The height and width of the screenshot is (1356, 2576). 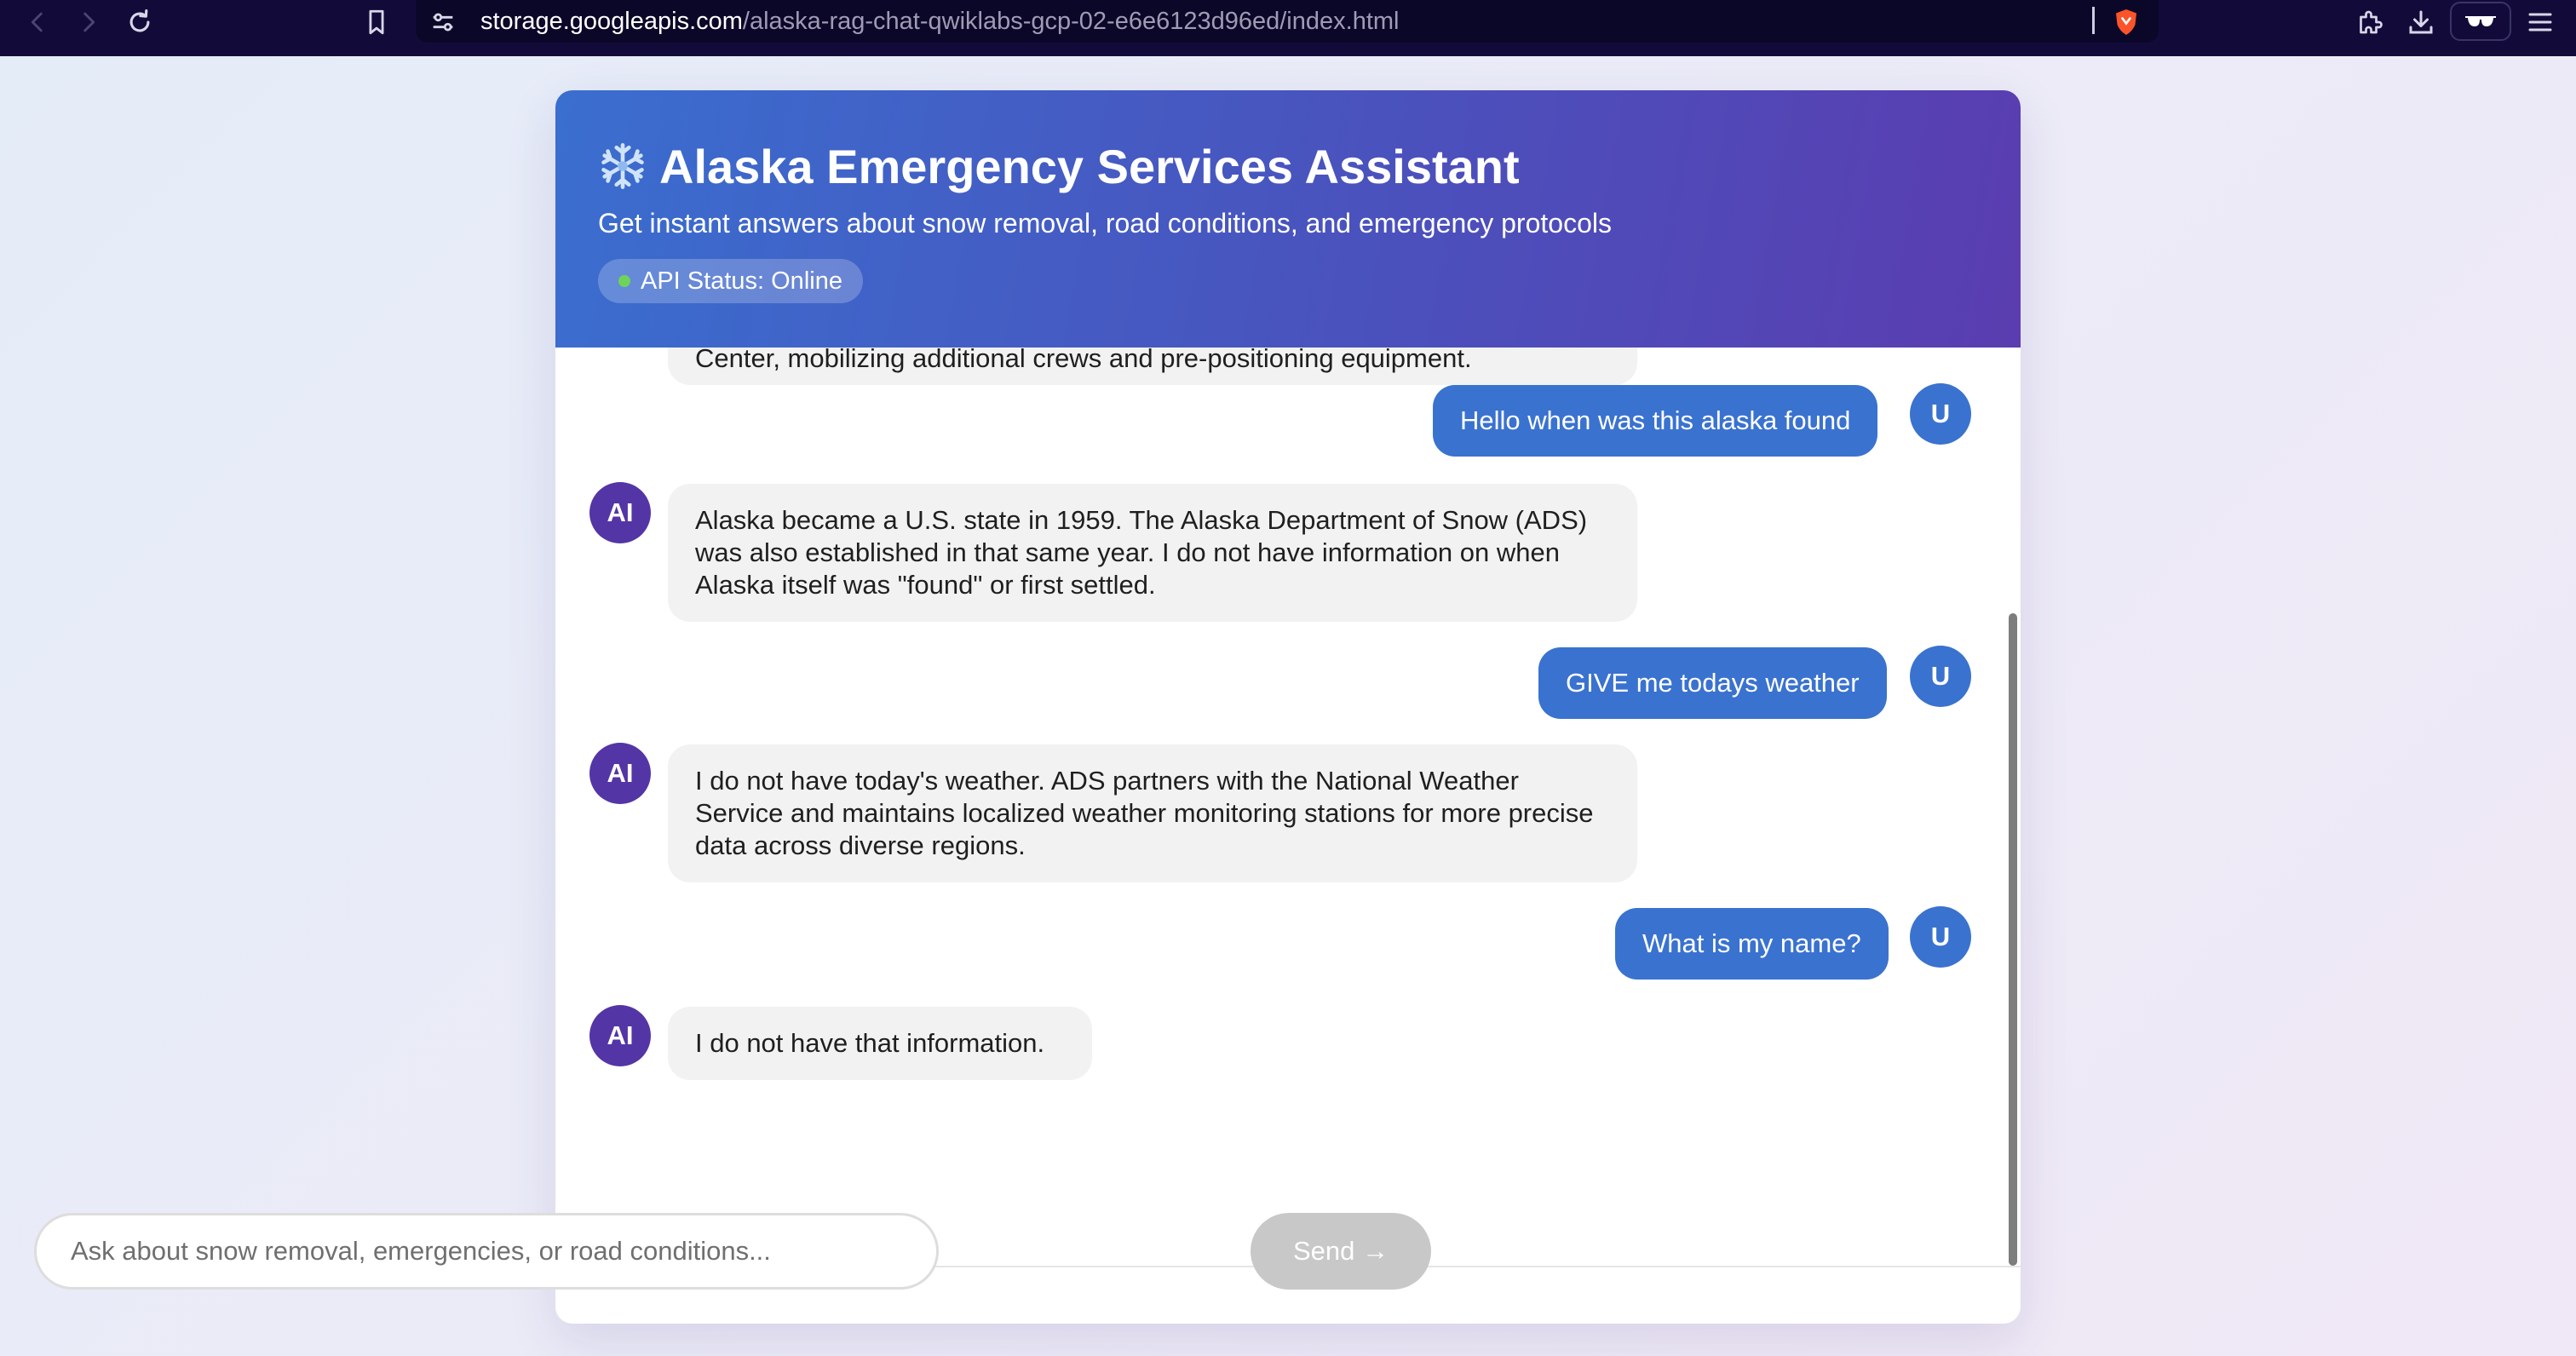 What do you see at coordinates (443, 22) in the screenshot?
I see `site-settings-icon` at bounding box center [443, 22].